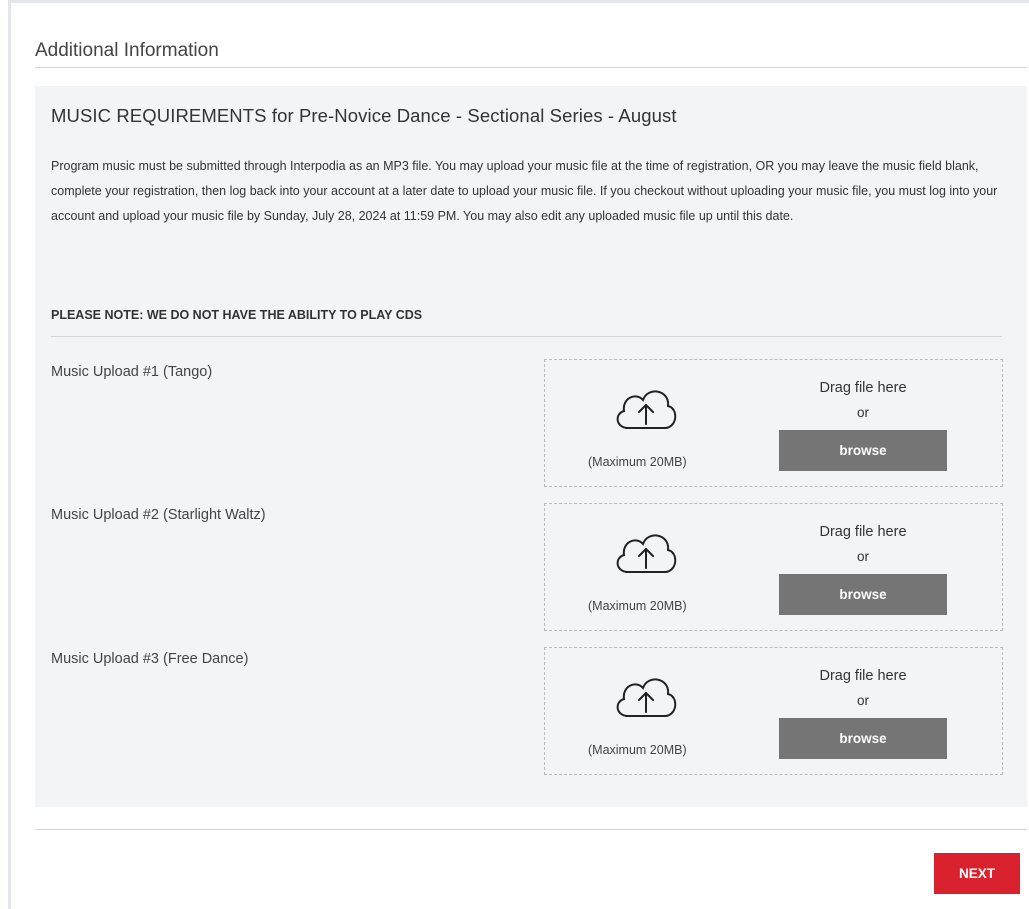 This screenshot has height=909, width=1029. Describe the element at coordinates (127, 50) in the screenshot. I see `section-title: Additional Information` at that location.